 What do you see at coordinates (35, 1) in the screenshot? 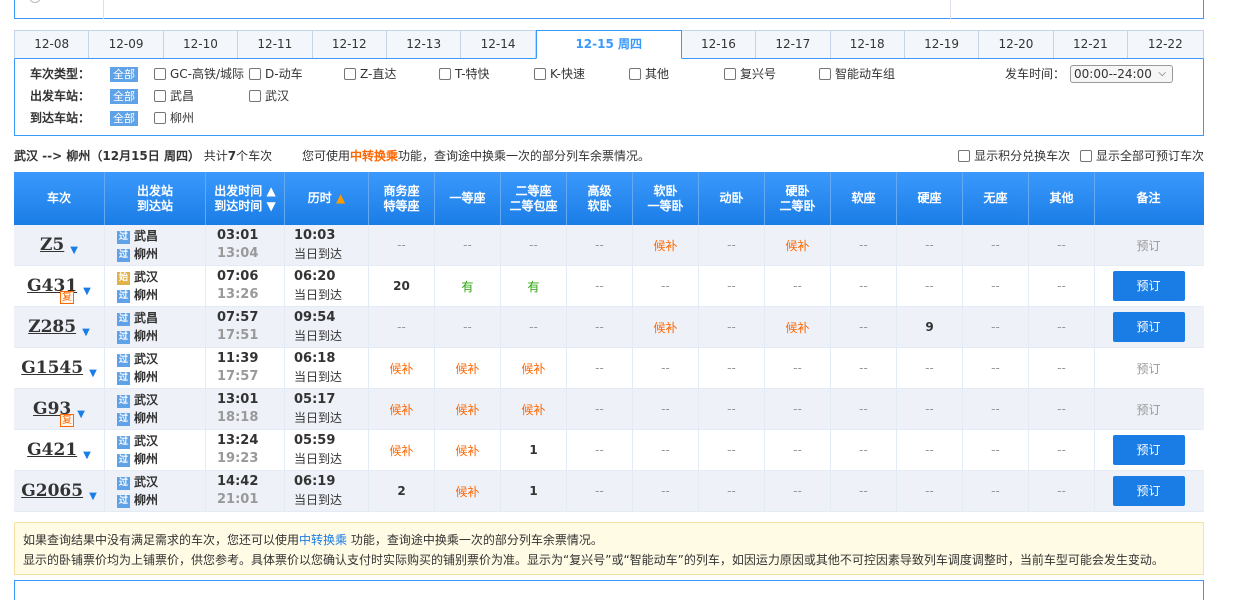
I see `radio-button` at bounding box center [35, 1].